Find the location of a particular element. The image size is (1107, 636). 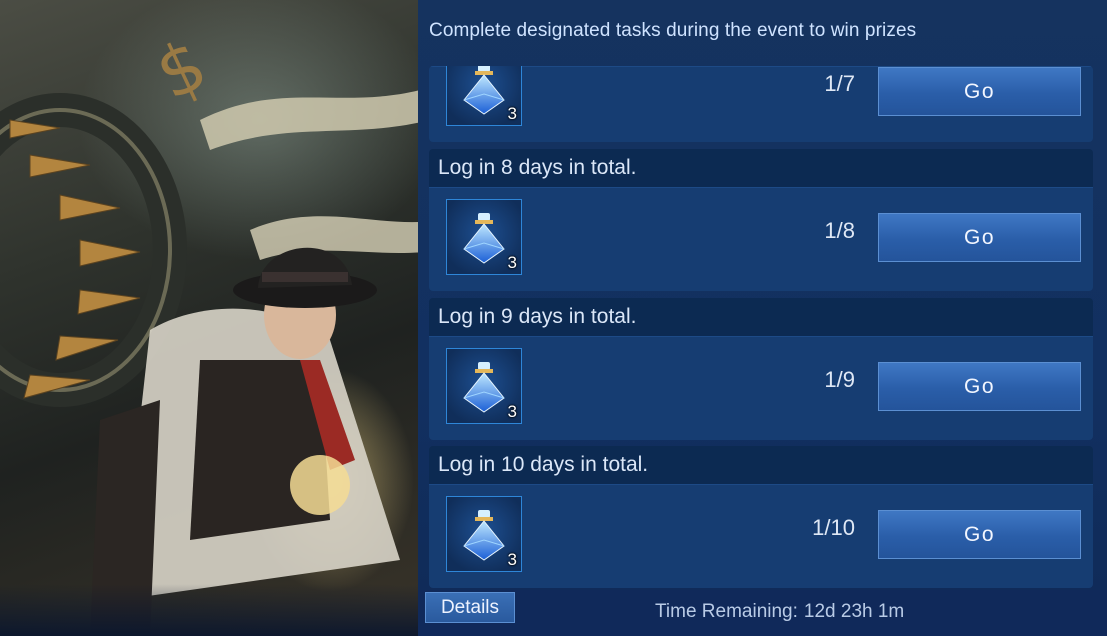

task-card-body: 3 1/7 Go is located at coordinates (761, 104).